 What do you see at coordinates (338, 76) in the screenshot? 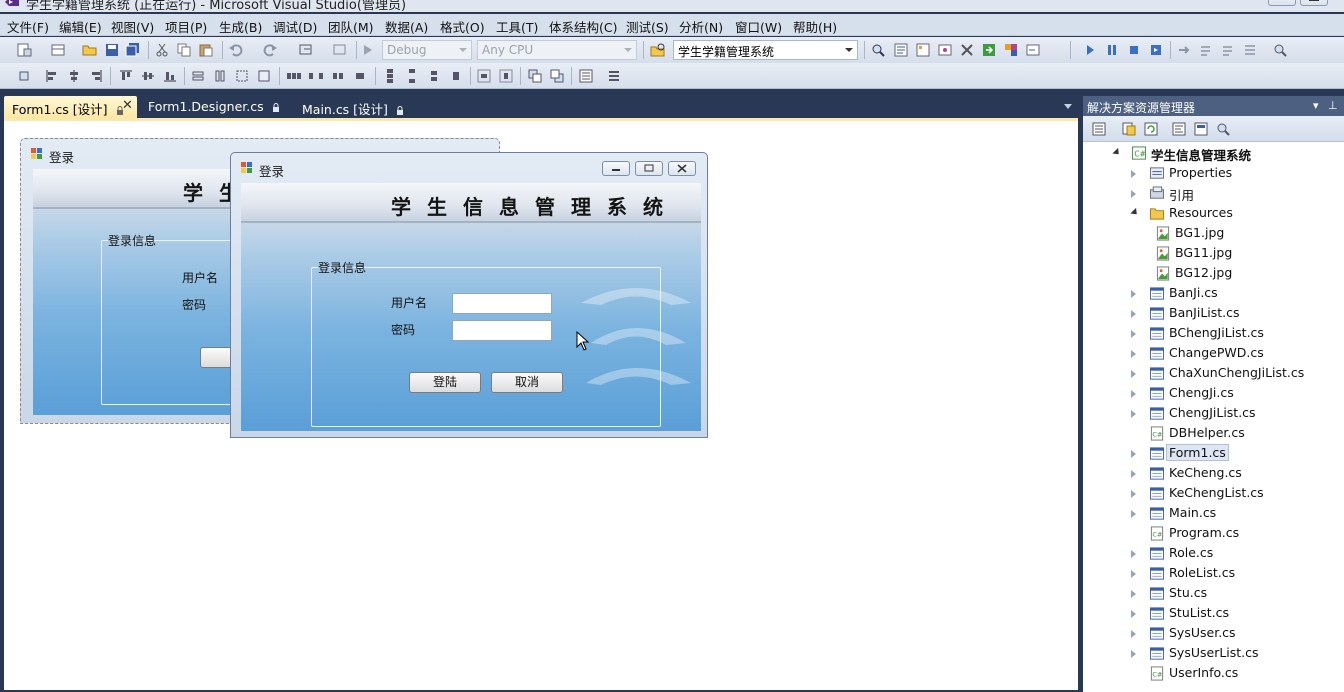
I see `decrease-horizontal-spacing-icon` at bounding box center [338, 76].